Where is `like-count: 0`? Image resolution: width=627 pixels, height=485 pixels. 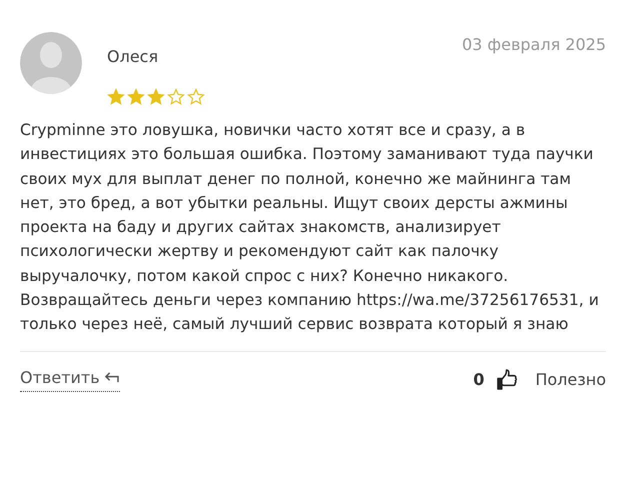 like-count: 0 is located at coordinates (478, 380).